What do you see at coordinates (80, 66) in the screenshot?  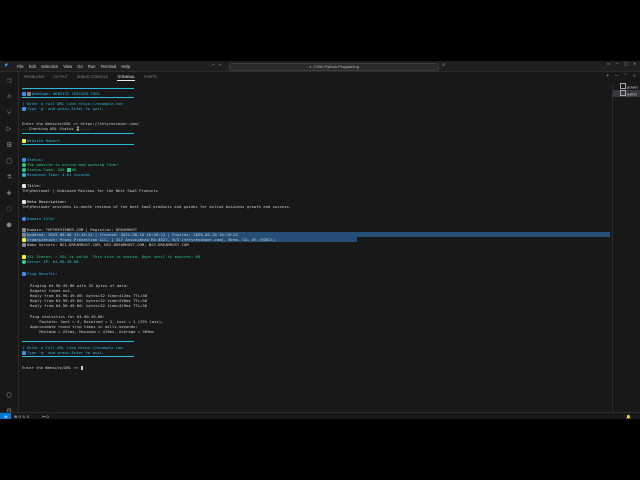 I see `menu-go: Go` at bounding box center [80, 66].